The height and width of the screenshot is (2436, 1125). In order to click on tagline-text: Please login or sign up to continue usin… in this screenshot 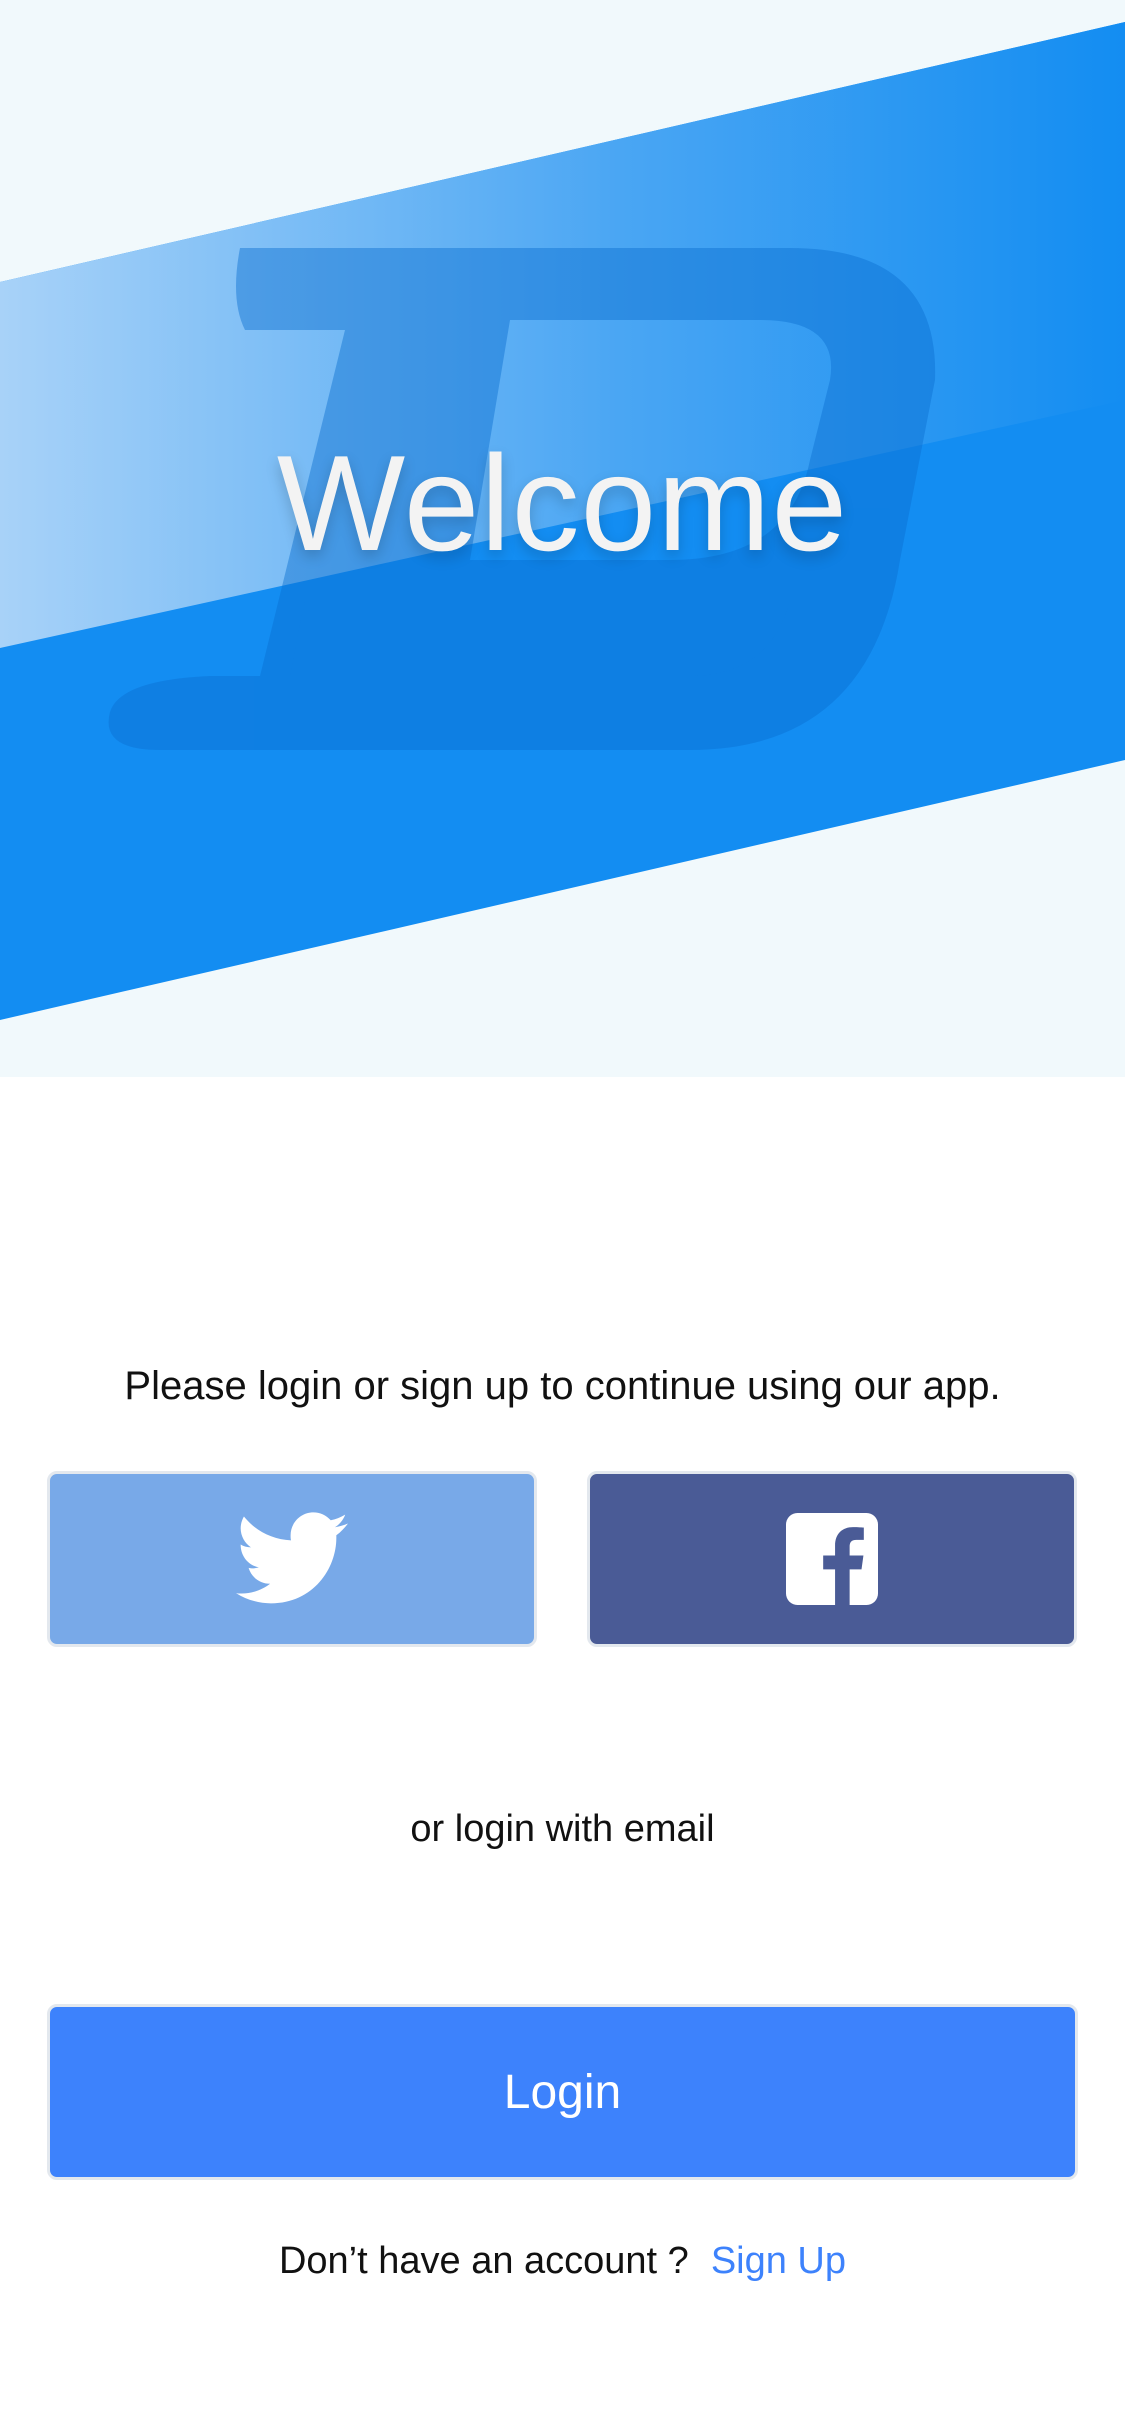, I will do `click(562, 1386)`.